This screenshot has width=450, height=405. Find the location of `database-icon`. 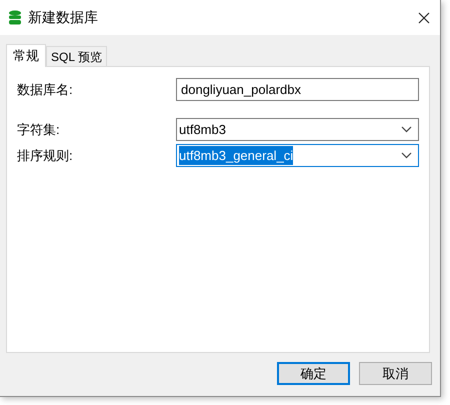

database-icon is located at coordinates (15, 18).